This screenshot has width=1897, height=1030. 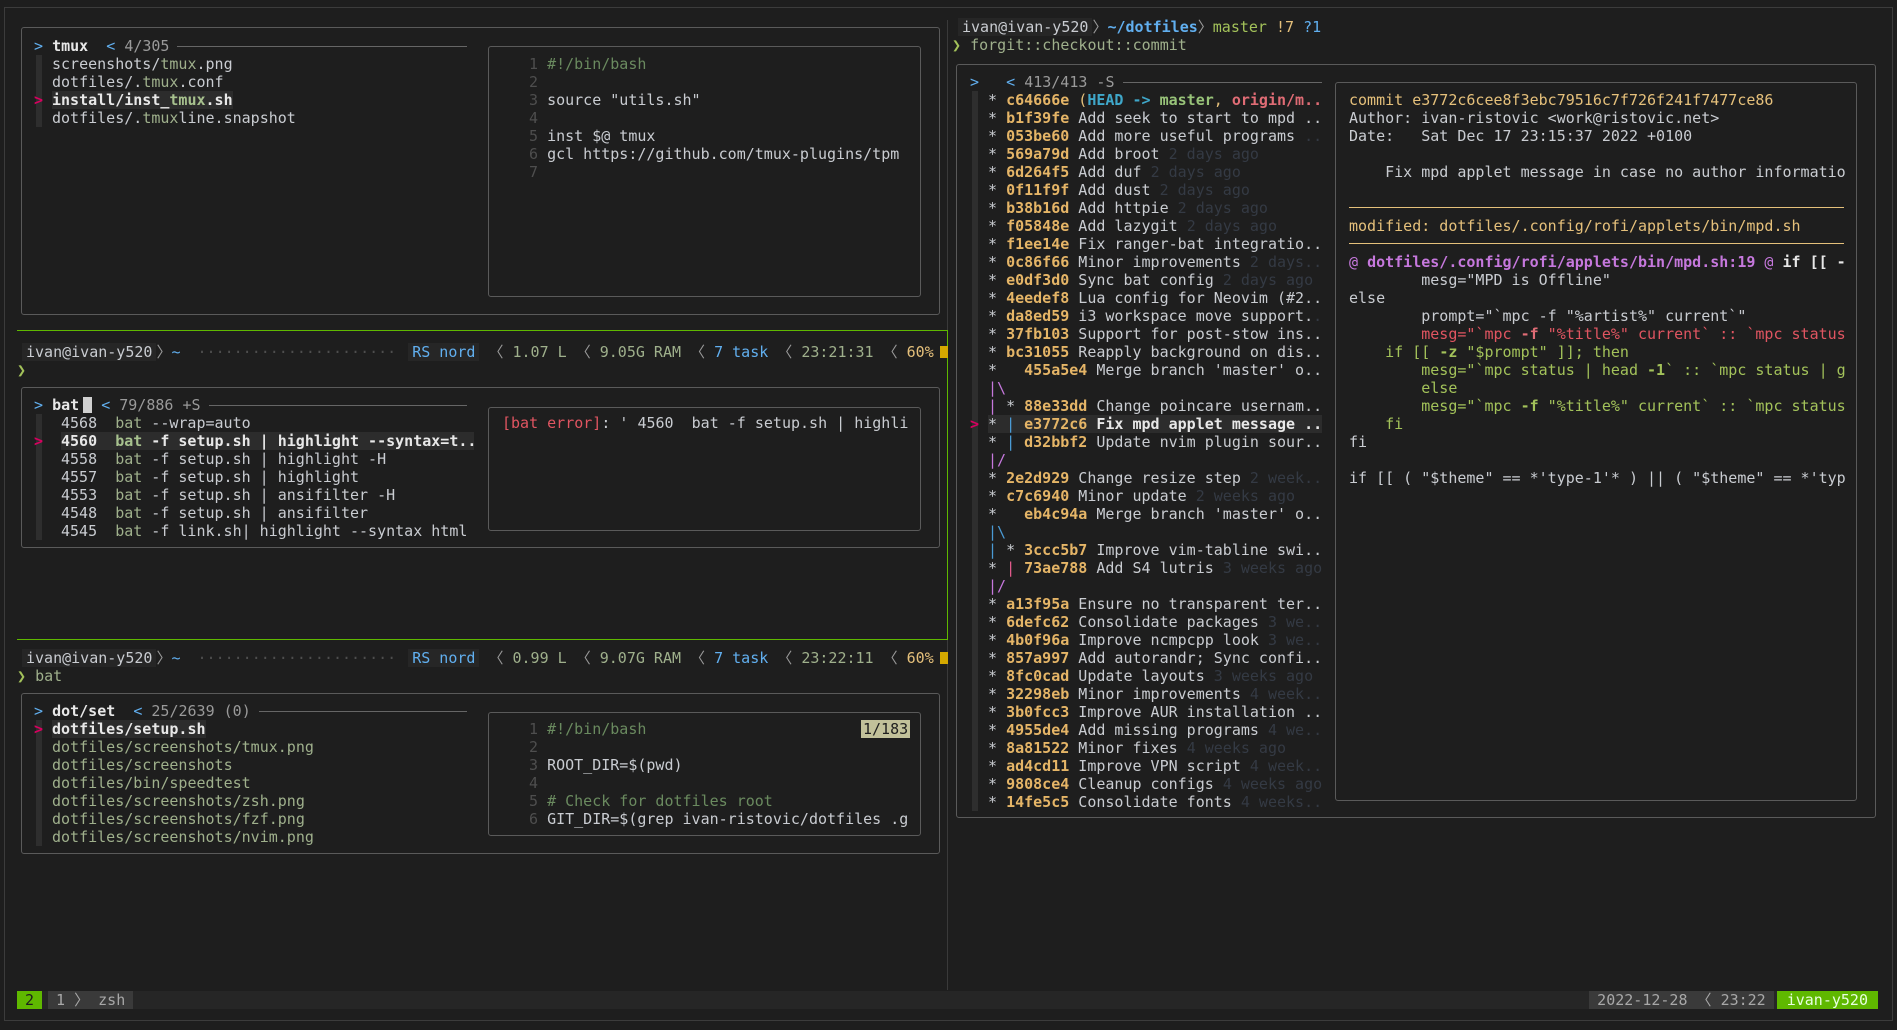 I want to click on text-segment: #!/bin/bash, so click(x=597, y=729).